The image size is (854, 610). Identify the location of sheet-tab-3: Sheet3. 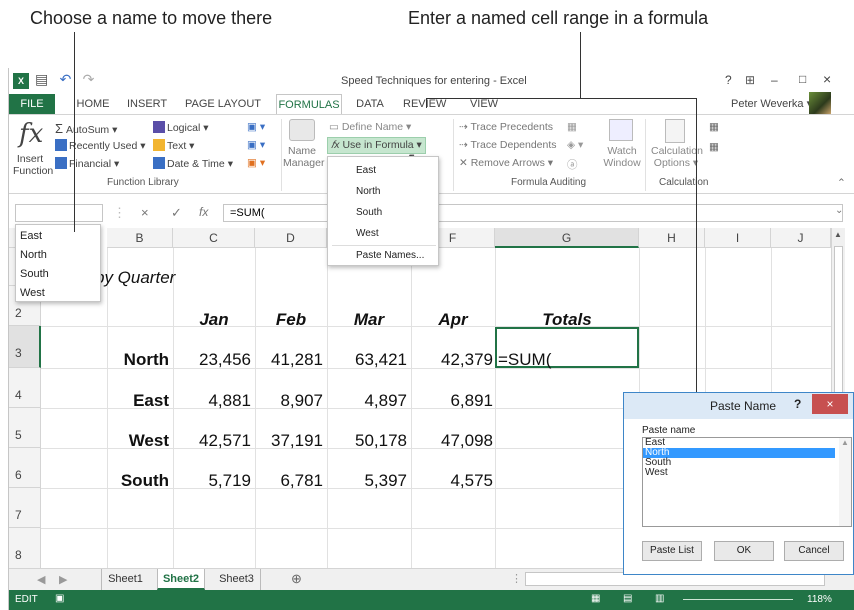
(237, 579).